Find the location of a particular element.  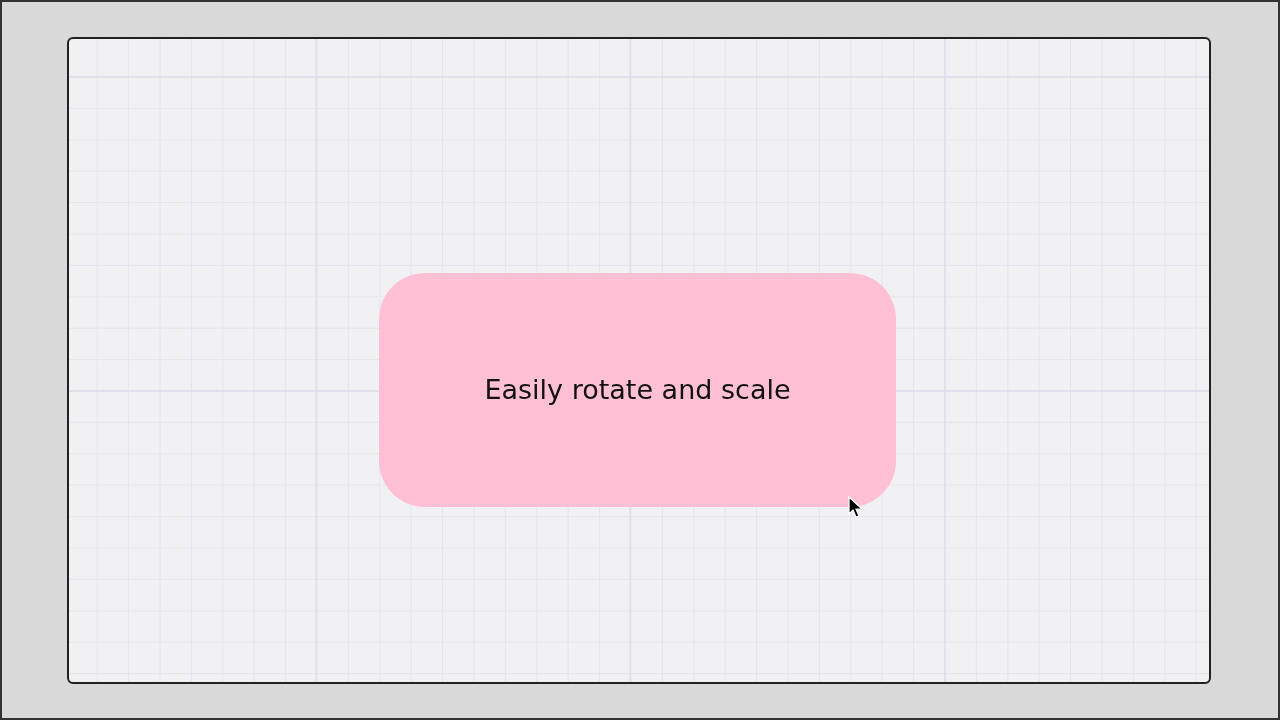

shape-label: Easily rotate and scale is located at coordinates (637, 389).